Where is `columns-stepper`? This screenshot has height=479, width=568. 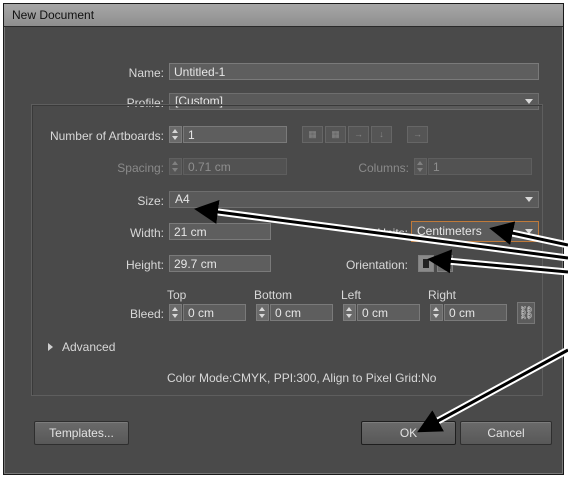 columns-stepper is located at coordinates (420, 166).